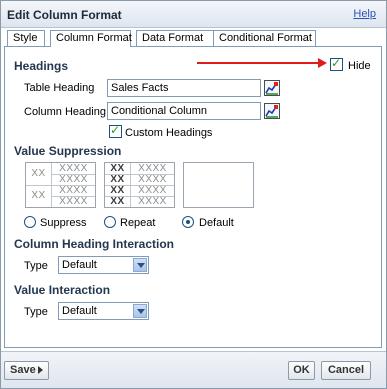  Describe the element at coordinates (264, 38) in the screenshot. I see `tab-conditional-format: Conditional Format` at that location.